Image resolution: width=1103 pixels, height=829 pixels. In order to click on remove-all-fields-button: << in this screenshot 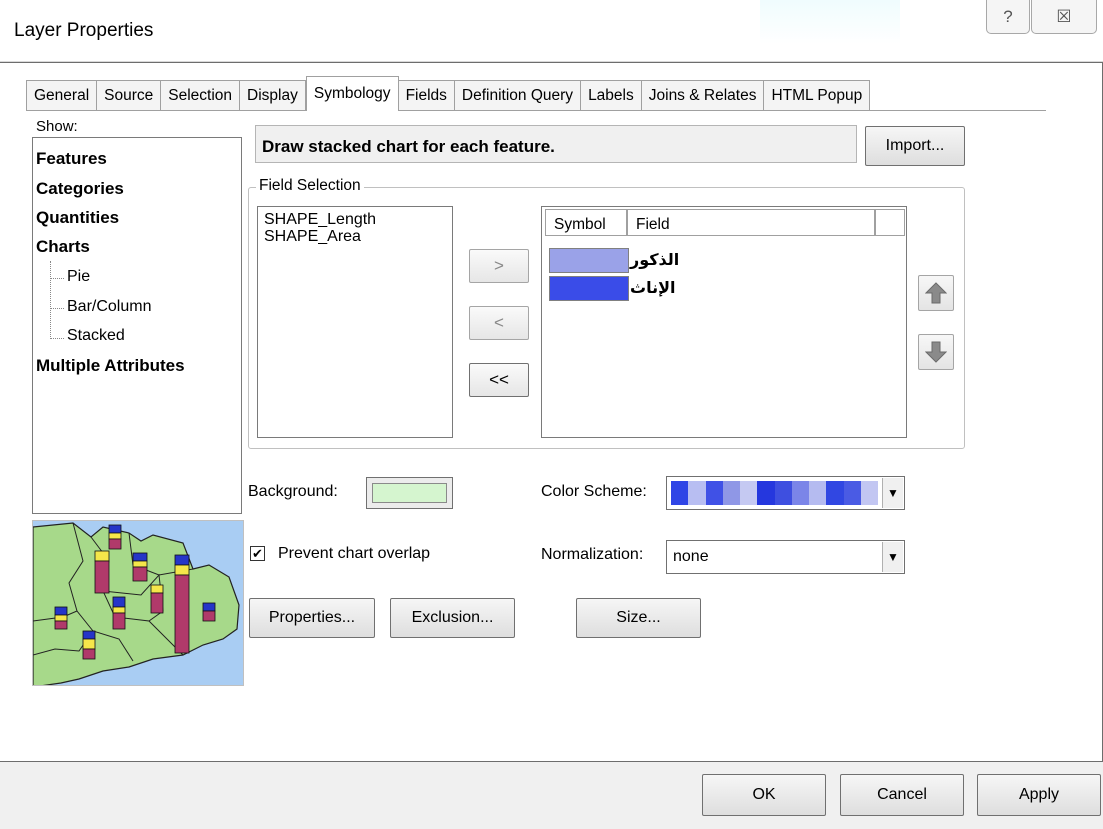, I will do `click(499, 380)`.